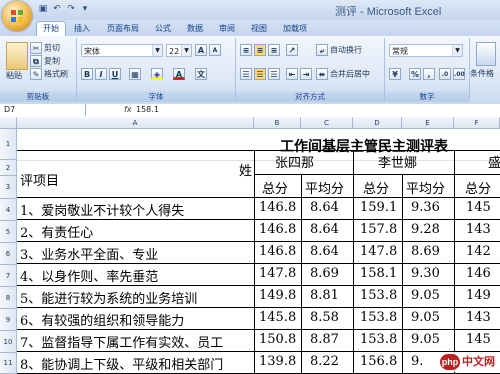 The height and width of the screenshot is (374, 500). I want to click on save-icon: ▣, so click(43, 9).